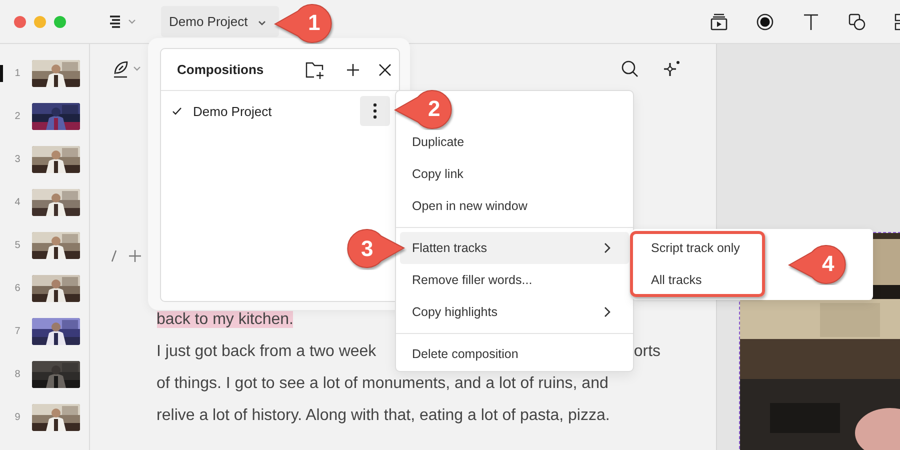  Describe the element at coordinates (514, 142) in the screenshot. I see `menu-item: Duplicate` at that location.